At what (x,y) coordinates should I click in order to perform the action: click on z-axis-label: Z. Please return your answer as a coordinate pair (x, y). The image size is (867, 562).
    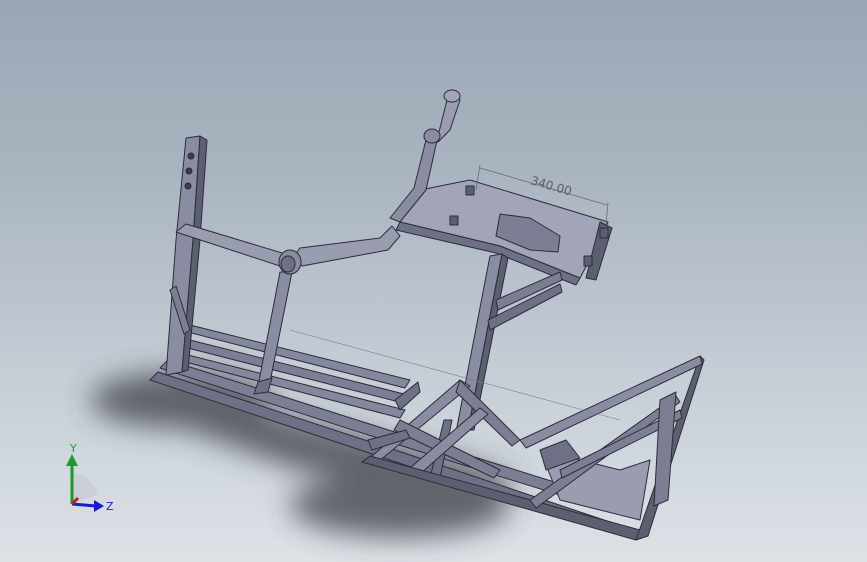
    Looking at the image, I should click on (110, 506).